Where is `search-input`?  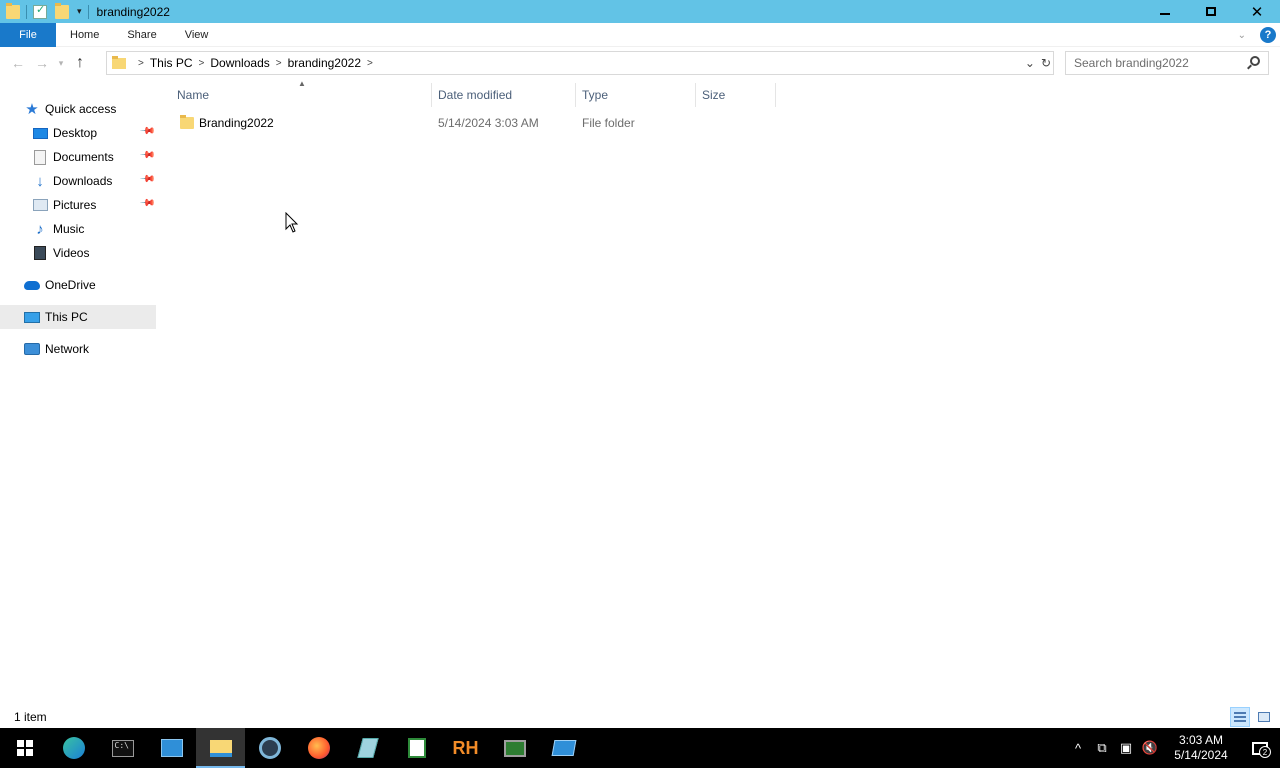
search-input is located at coordinates (1159, 63).